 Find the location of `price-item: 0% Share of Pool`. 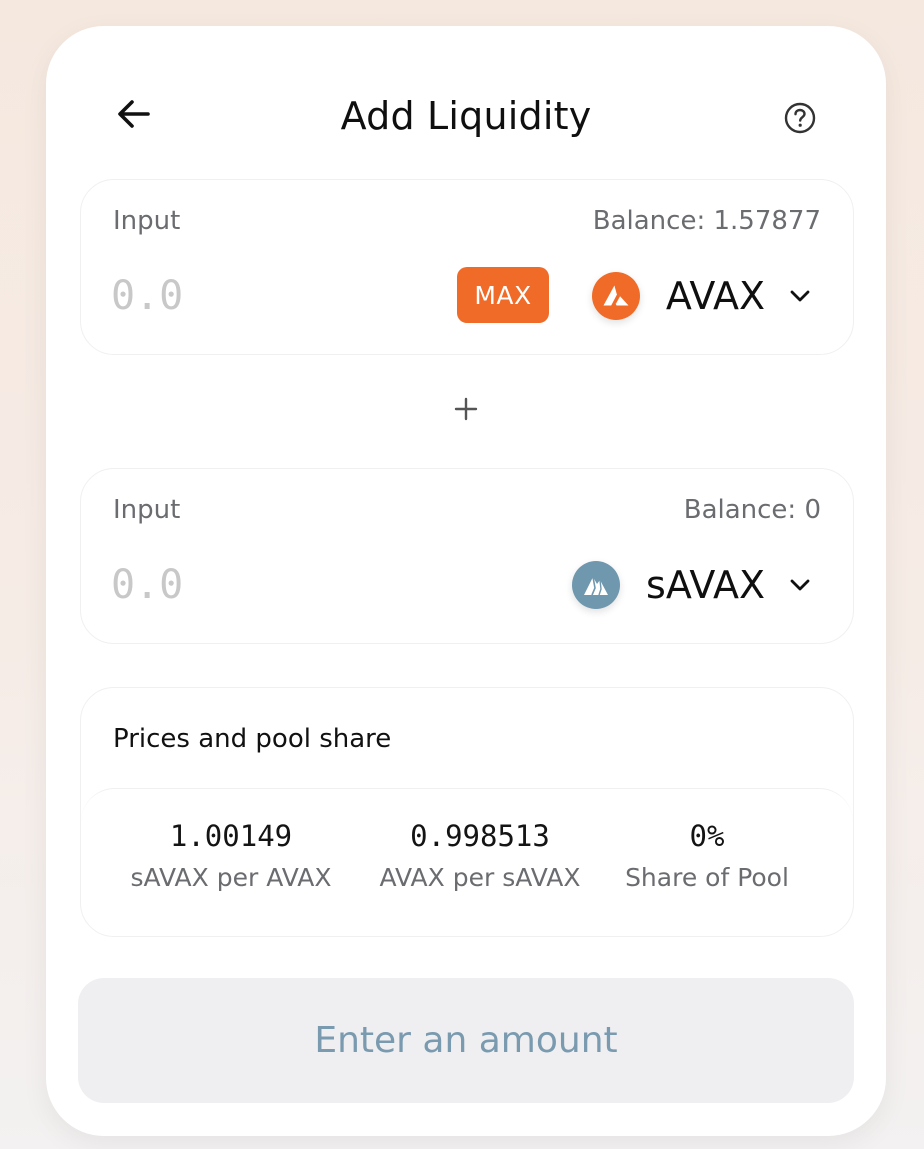

price-item: 0% Share of Pool is located at coordinates (707, 855).